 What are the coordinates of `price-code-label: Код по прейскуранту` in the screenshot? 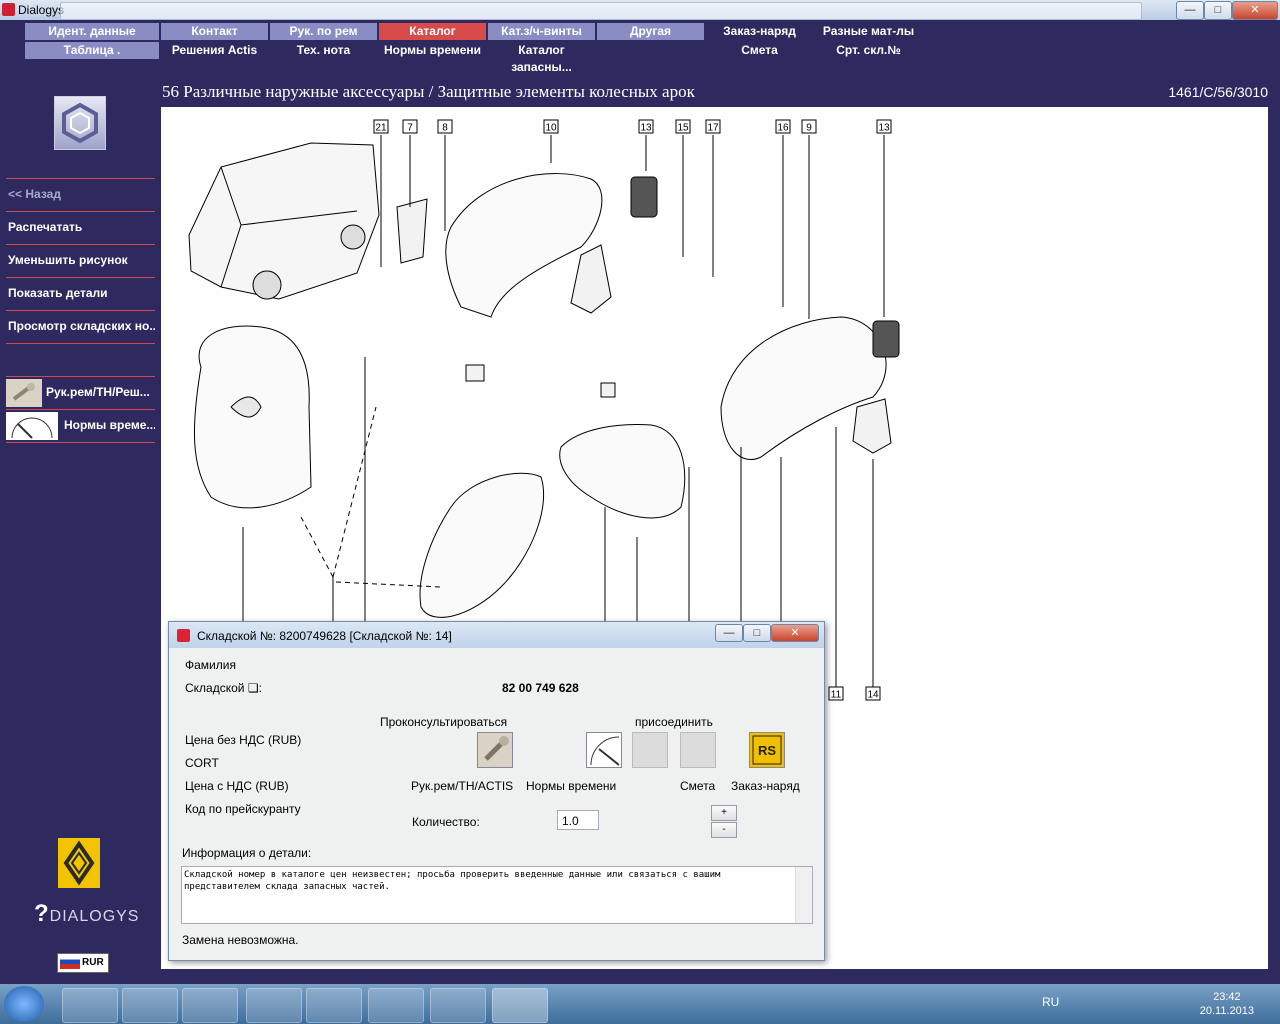 It's located at (243, 809).